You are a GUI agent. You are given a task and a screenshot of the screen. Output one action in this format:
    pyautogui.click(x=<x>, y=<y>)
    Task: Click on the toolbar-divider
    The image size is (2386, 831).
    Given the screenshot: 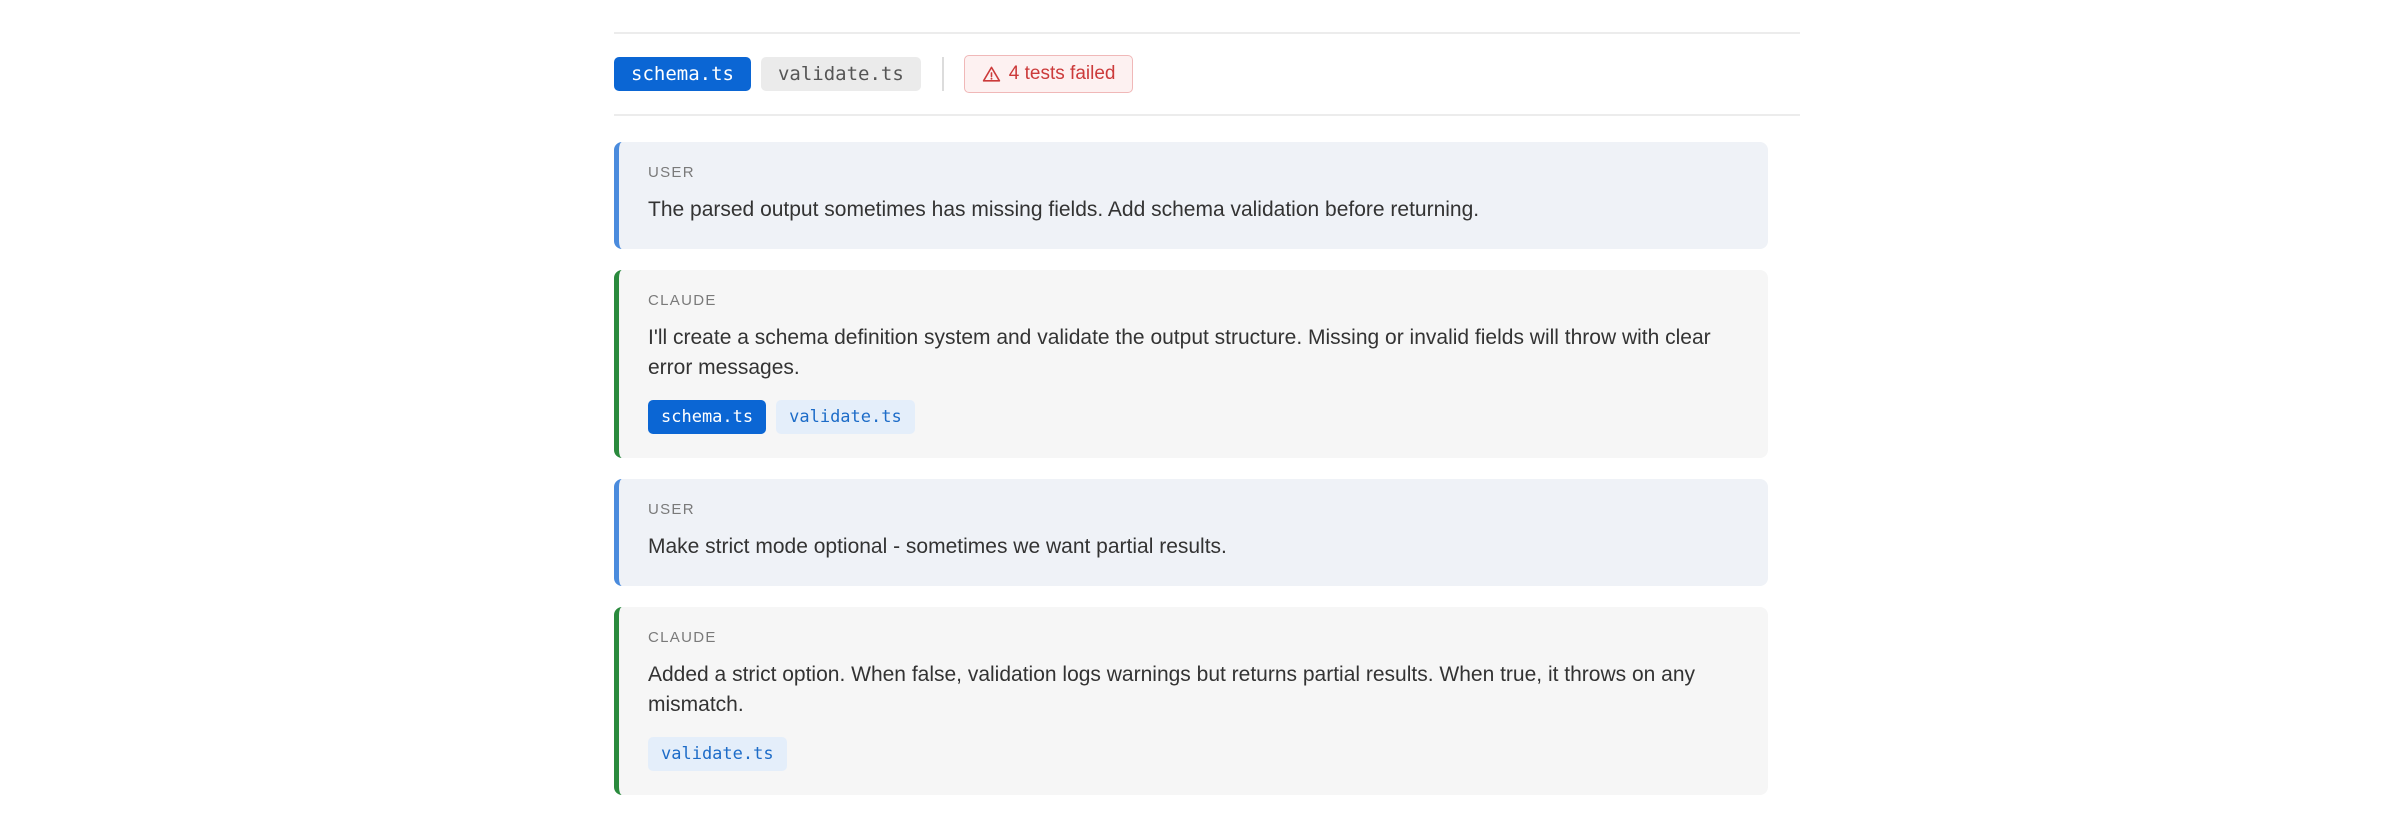 What is the action you would take?
    pyautogui.click(x=1207, y=115)
    